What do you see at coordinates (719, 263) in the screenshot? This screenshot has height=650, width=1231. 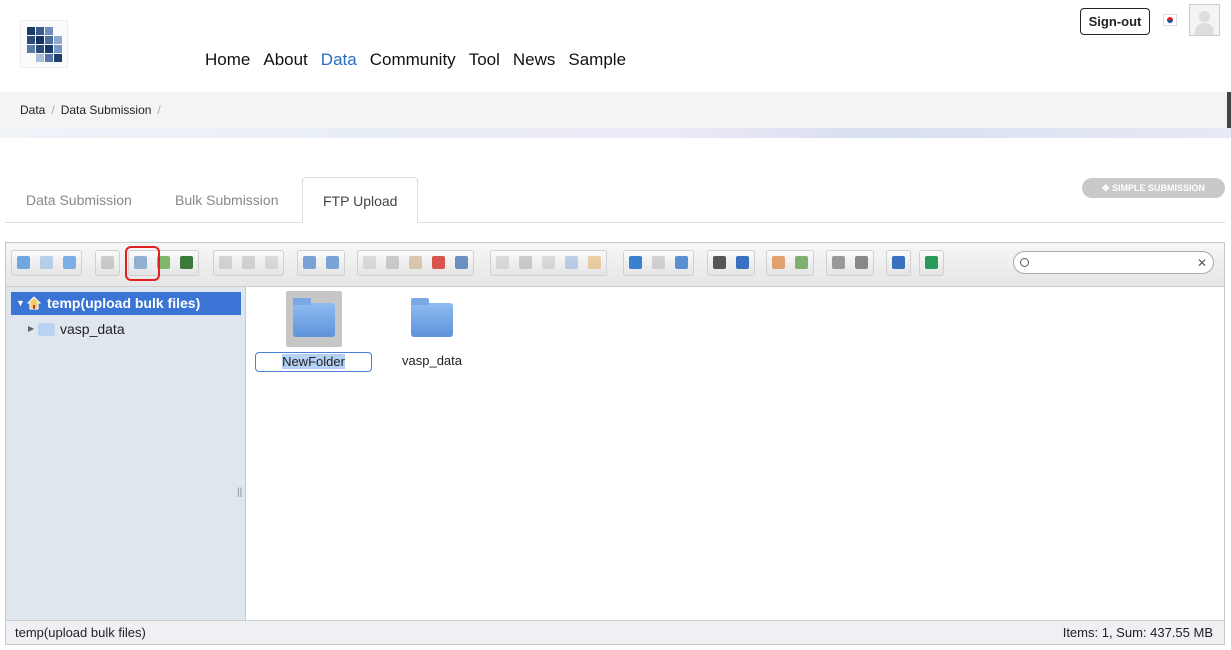 I see `preview-icon` at bounding box center [719, 263].